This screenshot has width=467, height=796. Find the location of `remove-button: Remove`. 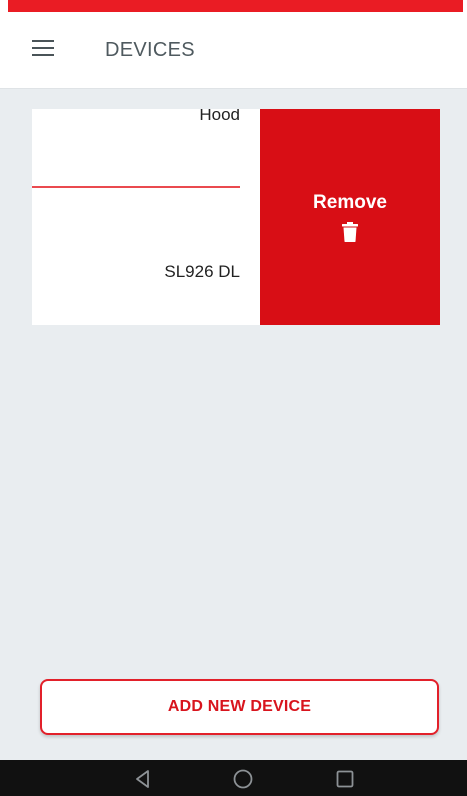

remove-button: Remove is located at coordinates (350, 217).